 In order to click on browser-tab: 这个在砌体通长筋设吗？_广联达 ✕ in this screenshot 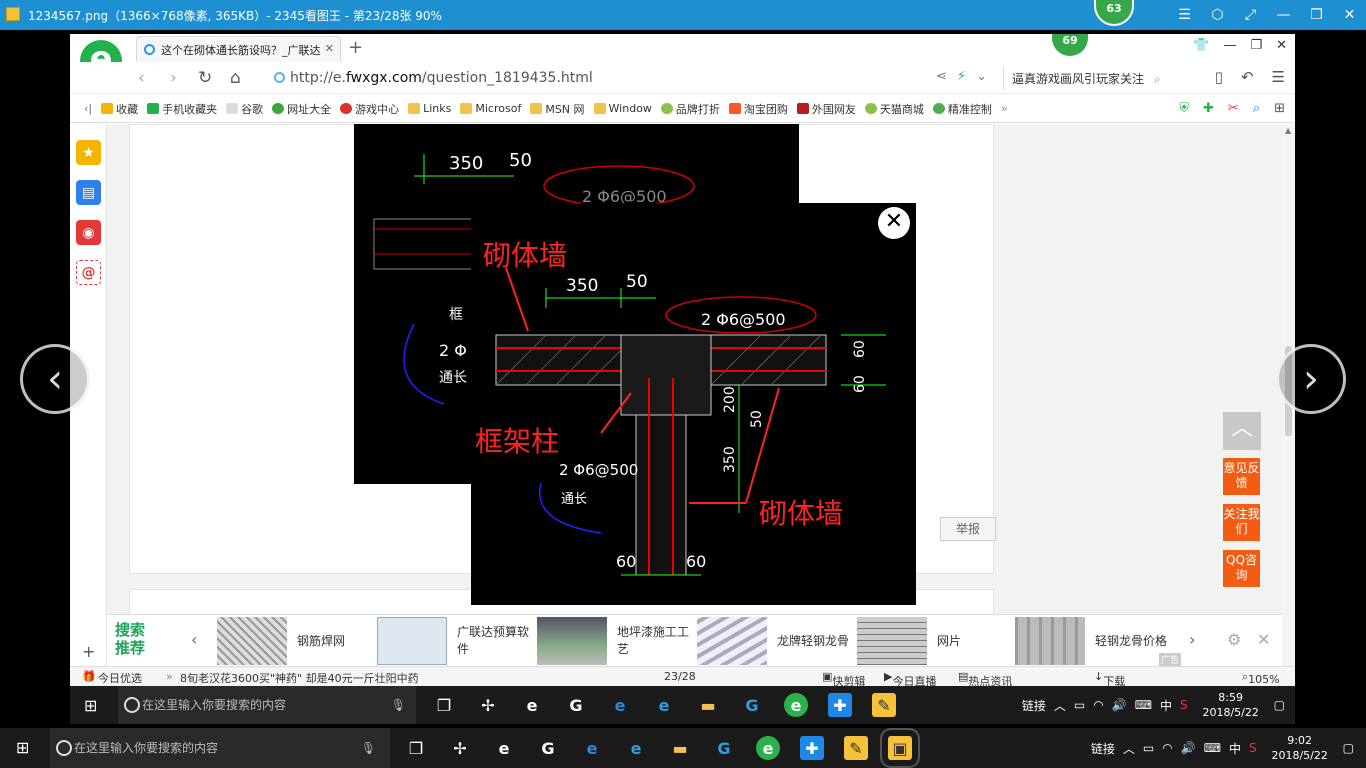, I will do `click(238, 49)`.